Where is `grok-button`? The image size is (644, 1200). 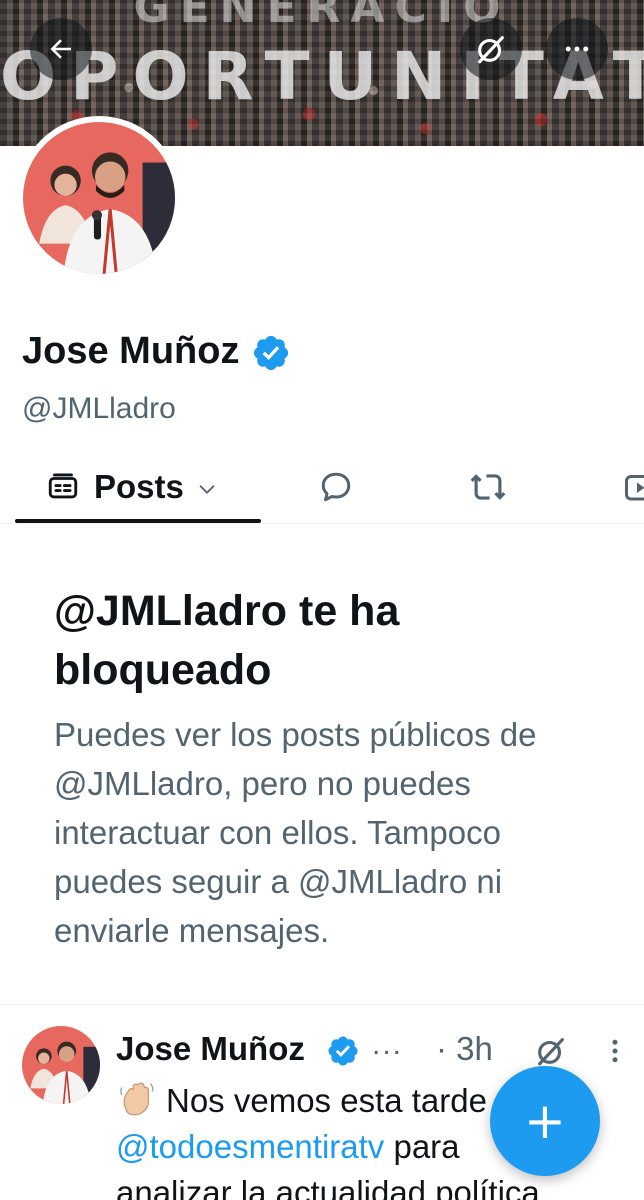
grok-button is located at coordinates (491, 49).